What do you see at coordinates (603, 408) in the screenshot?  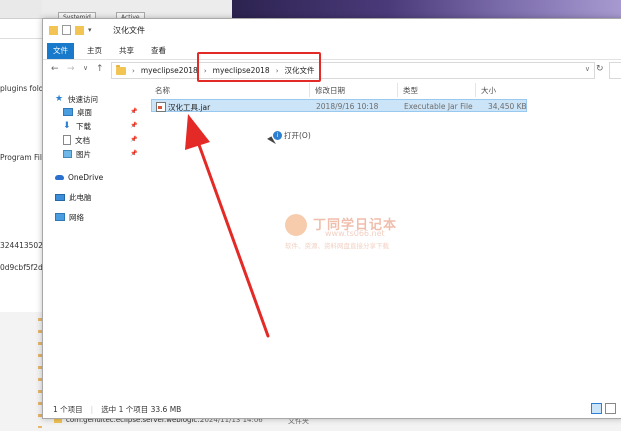 I see `view-toggle` at bounding box center [603, 408].